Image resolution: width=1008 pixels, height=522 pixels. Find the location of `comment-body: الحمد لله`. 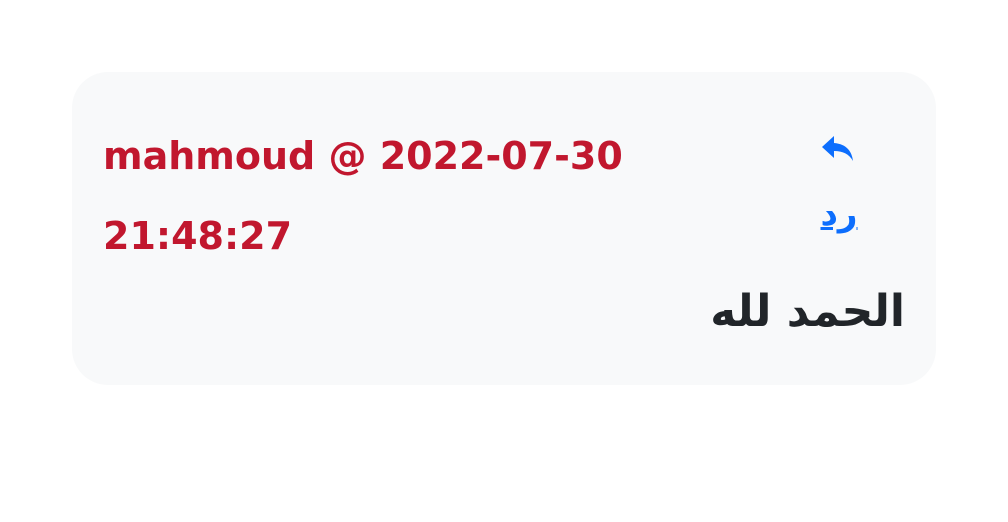

comment-body: الحمد لله is located at coordinates (807, 311).